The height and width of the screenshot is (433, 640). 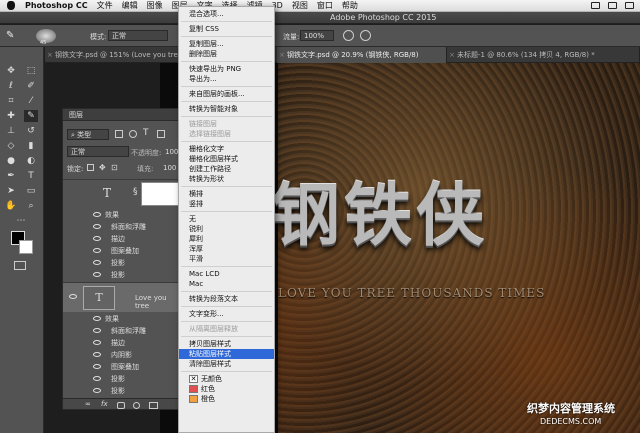 I want to click on menu-view: 视图, so click(x=300, y=6).